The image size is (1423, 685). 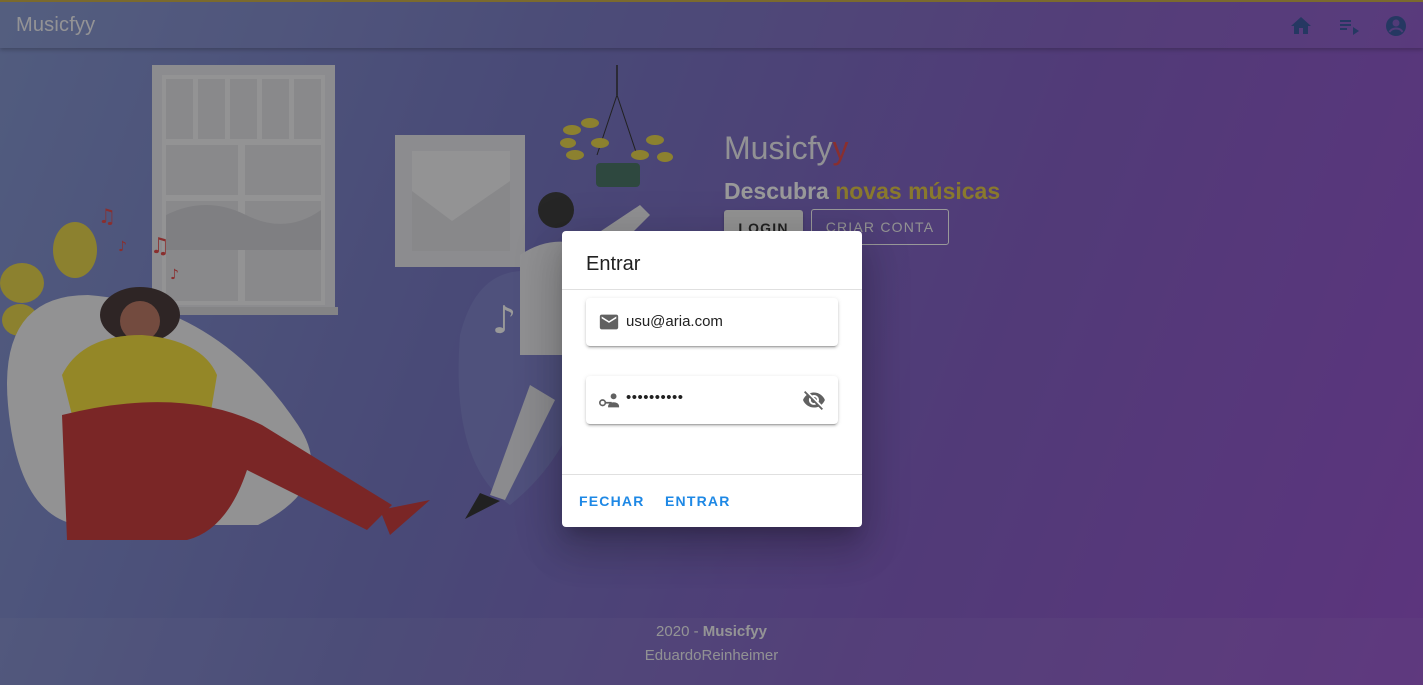 I want to click on dialog-bottom-divider, so click(x=712, y=474).